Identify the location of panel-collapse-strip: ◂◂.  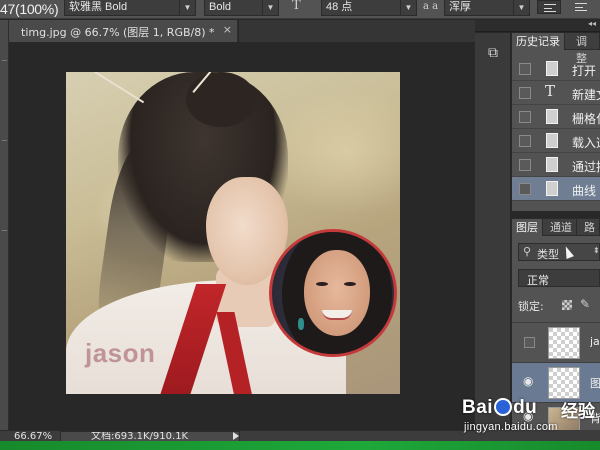
(537, 25).